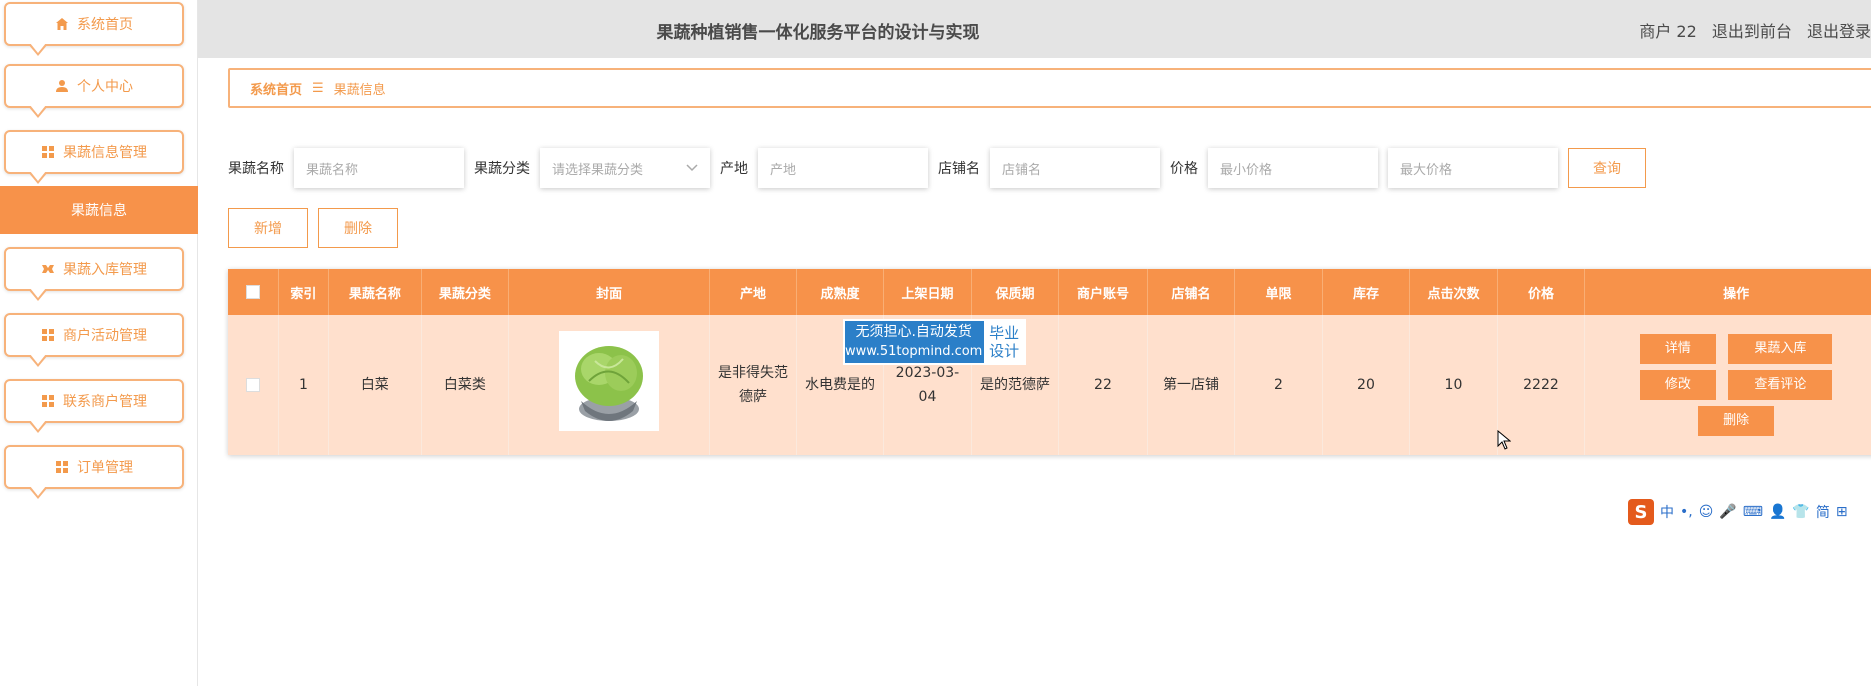 This screenshot has width=1871, height=686. What do you see at coordinates (1103, 385) in the screenshot?
I see `cell-merchant: 22` at bounding box center [1103, 385].